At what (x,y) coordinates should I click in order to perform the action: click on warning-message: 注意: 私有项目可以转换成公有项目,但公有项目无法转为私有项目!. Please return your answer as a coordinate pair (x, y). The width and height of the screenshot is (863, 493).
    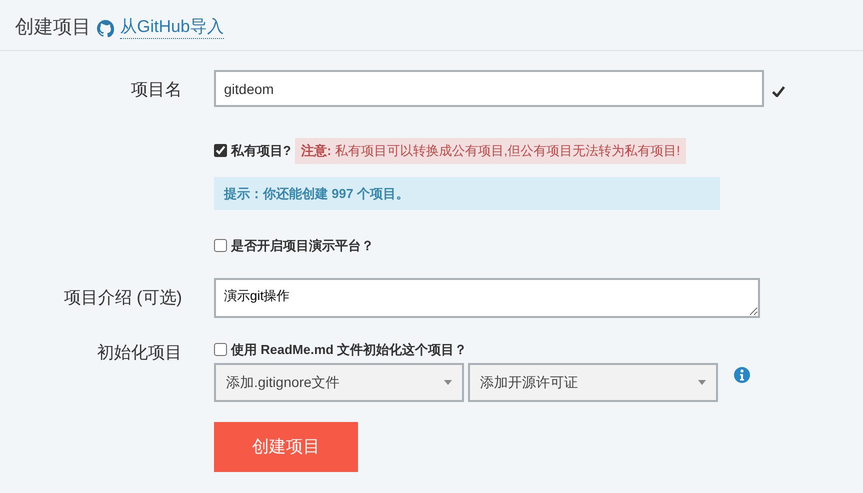
    Looking at the image, I should click on (490, 151).